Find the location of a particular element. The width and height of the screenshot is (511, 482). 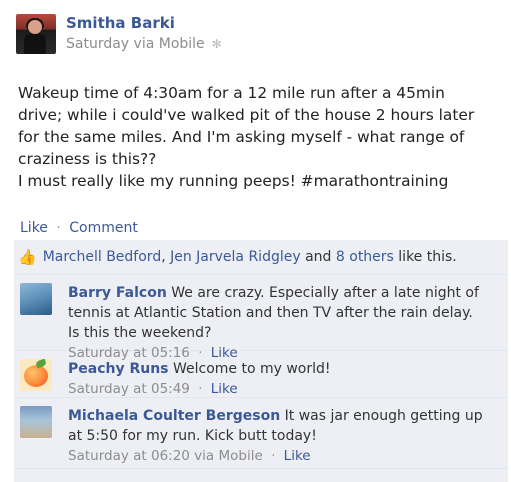

comment-text: Welcome to my world! is located at coordinates (251, 369).